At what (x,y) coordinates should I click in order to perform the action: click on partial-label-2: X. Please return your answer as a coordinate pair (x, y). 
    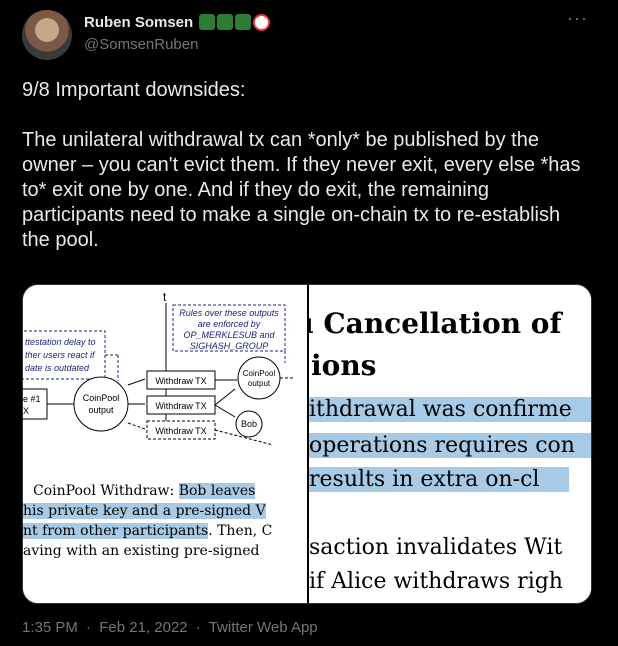
    Looking at the image, I should click on (26, 411).